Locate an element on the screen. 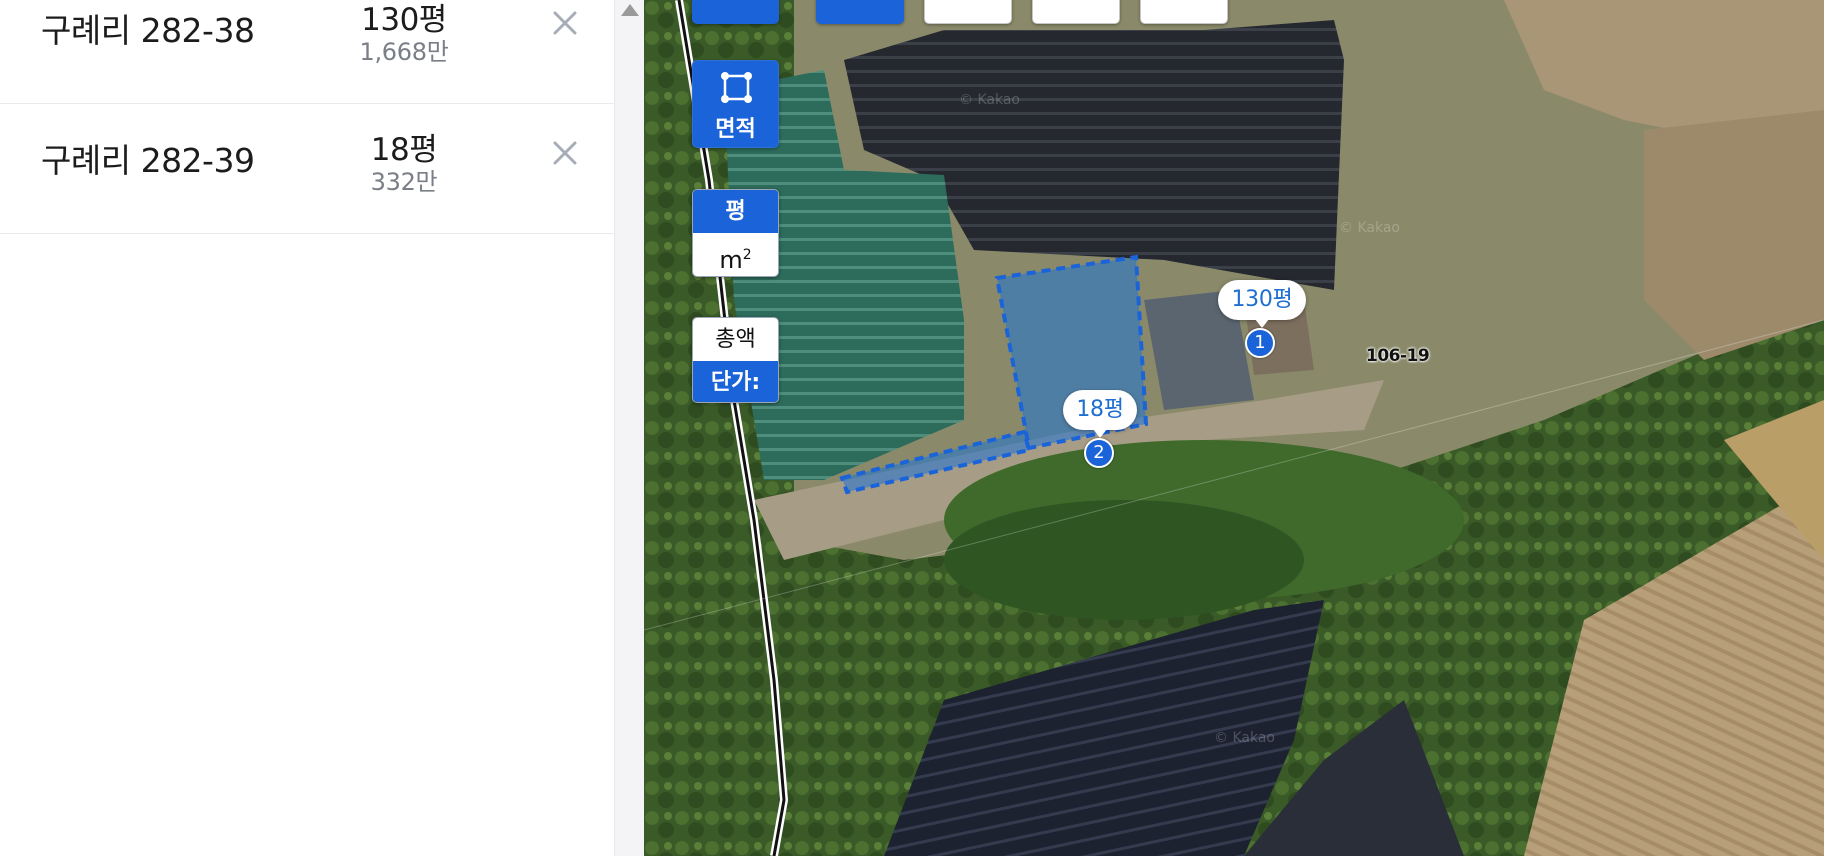 The image size is (1824, 856). parcel-price: 332만 is located at coordinates (404, 182).